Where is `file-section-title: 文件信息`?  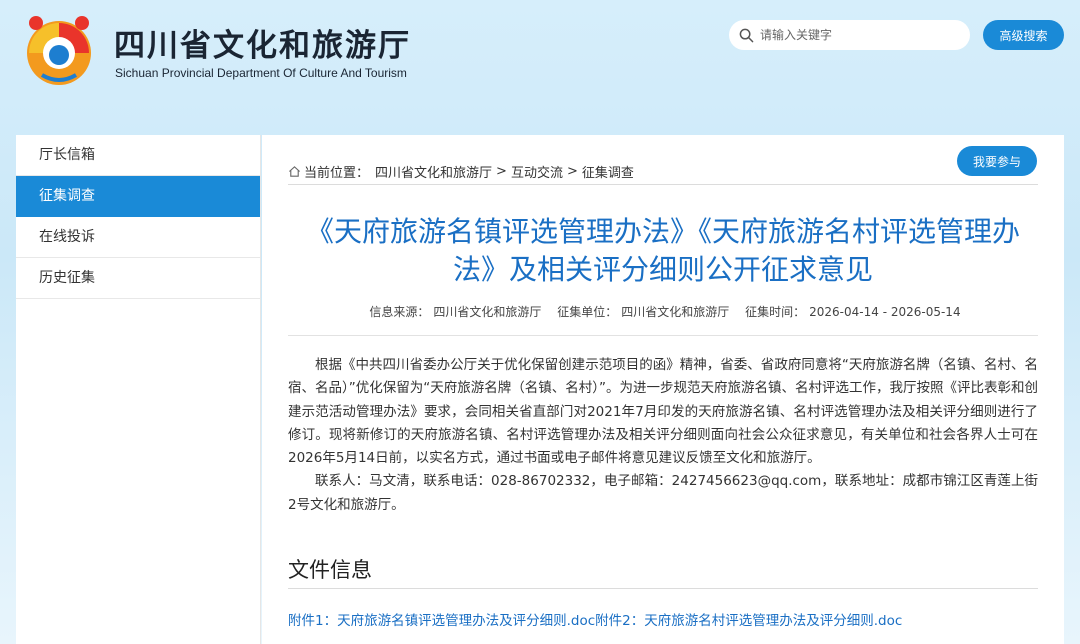 file-section-title: 文件信息 is located at coordinates (330, 570).